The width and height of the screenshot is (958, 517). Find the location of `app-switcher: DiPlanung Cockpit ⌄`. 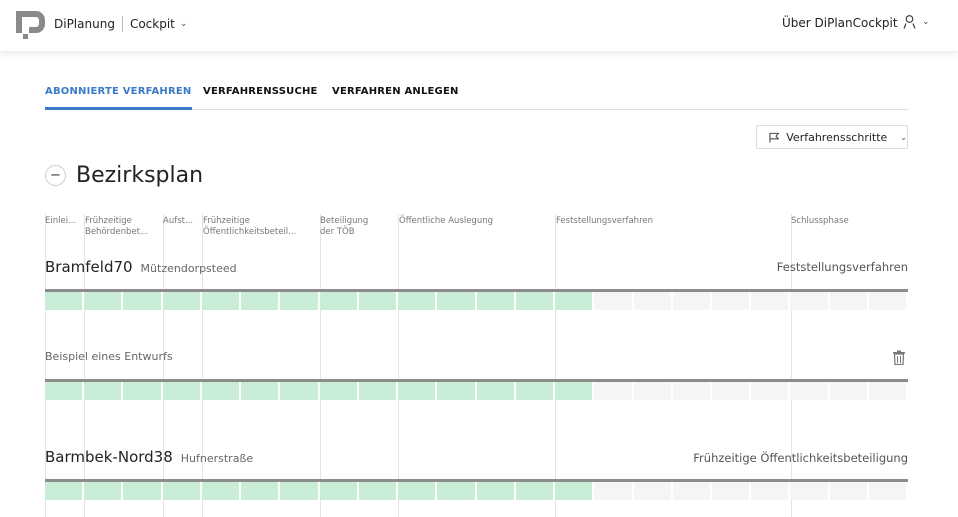

app-switcher: DiPlanung Cockpit ⌄ is located at coordinates (120, 24).